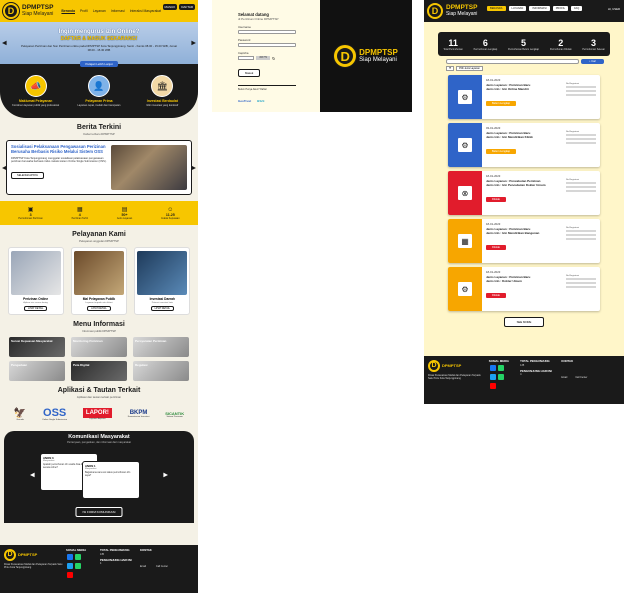  I want to click on app-link-bkpm: BKPM Kementerian Investasi, so click(139, 414).